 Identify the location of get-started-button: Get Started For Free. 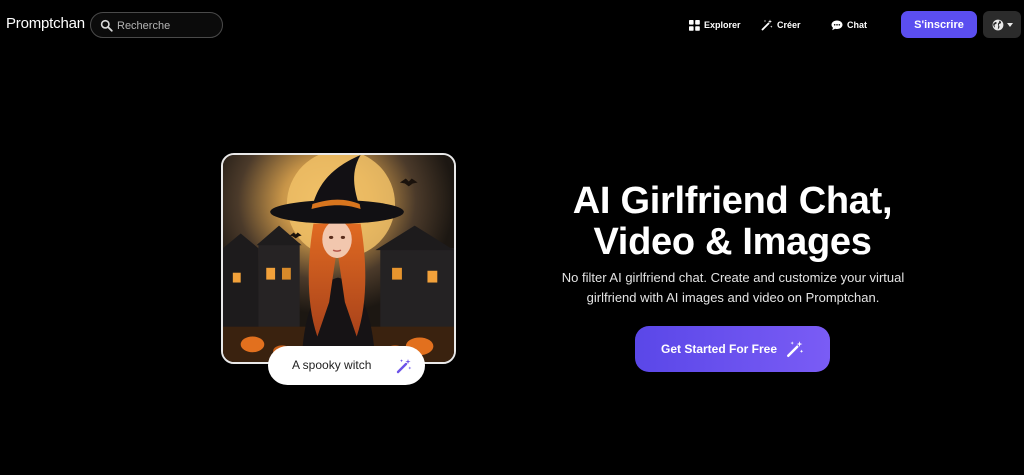
(732, 349).